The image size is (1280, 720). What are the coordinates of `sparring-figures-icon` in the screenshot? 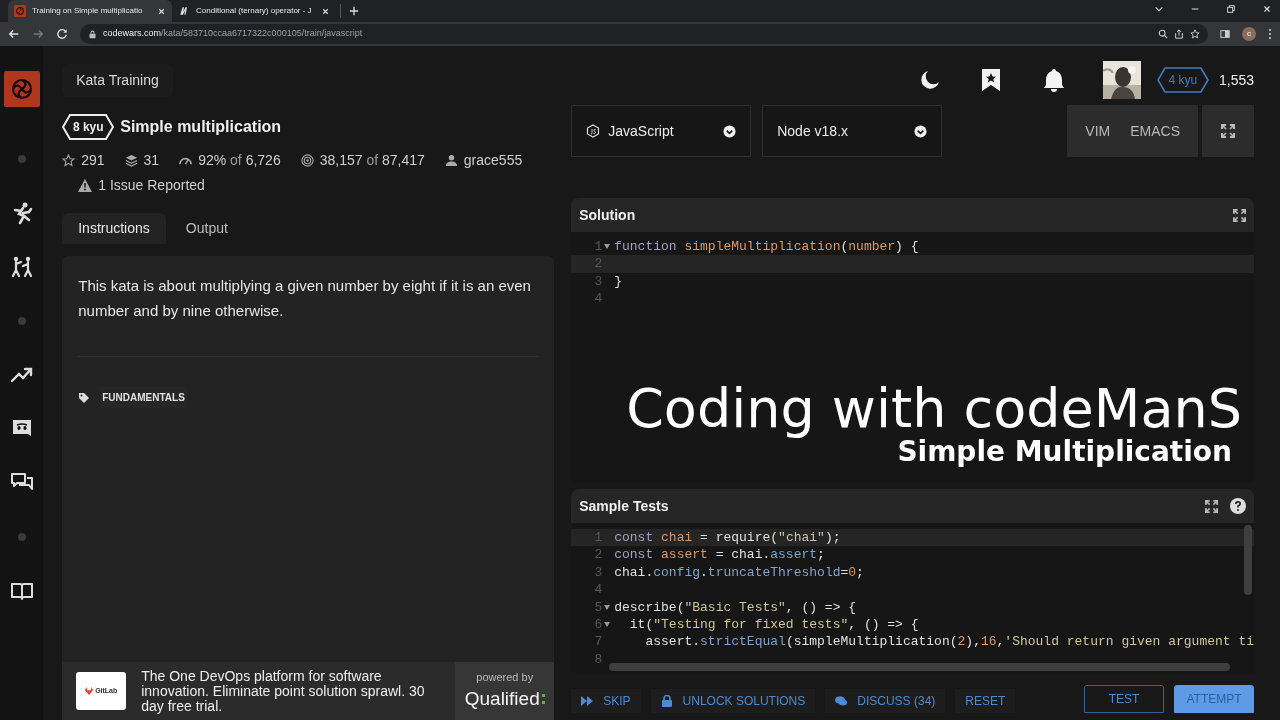 It's located at (21, 267).